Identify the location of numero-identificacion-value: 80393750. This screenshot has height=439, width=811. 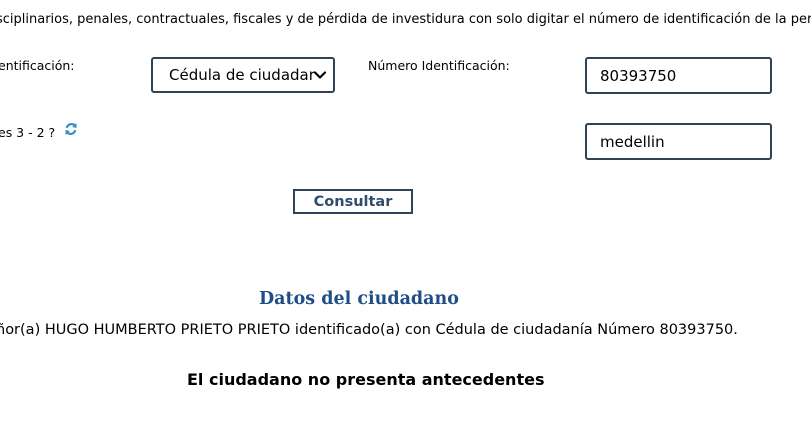
(638, 75).